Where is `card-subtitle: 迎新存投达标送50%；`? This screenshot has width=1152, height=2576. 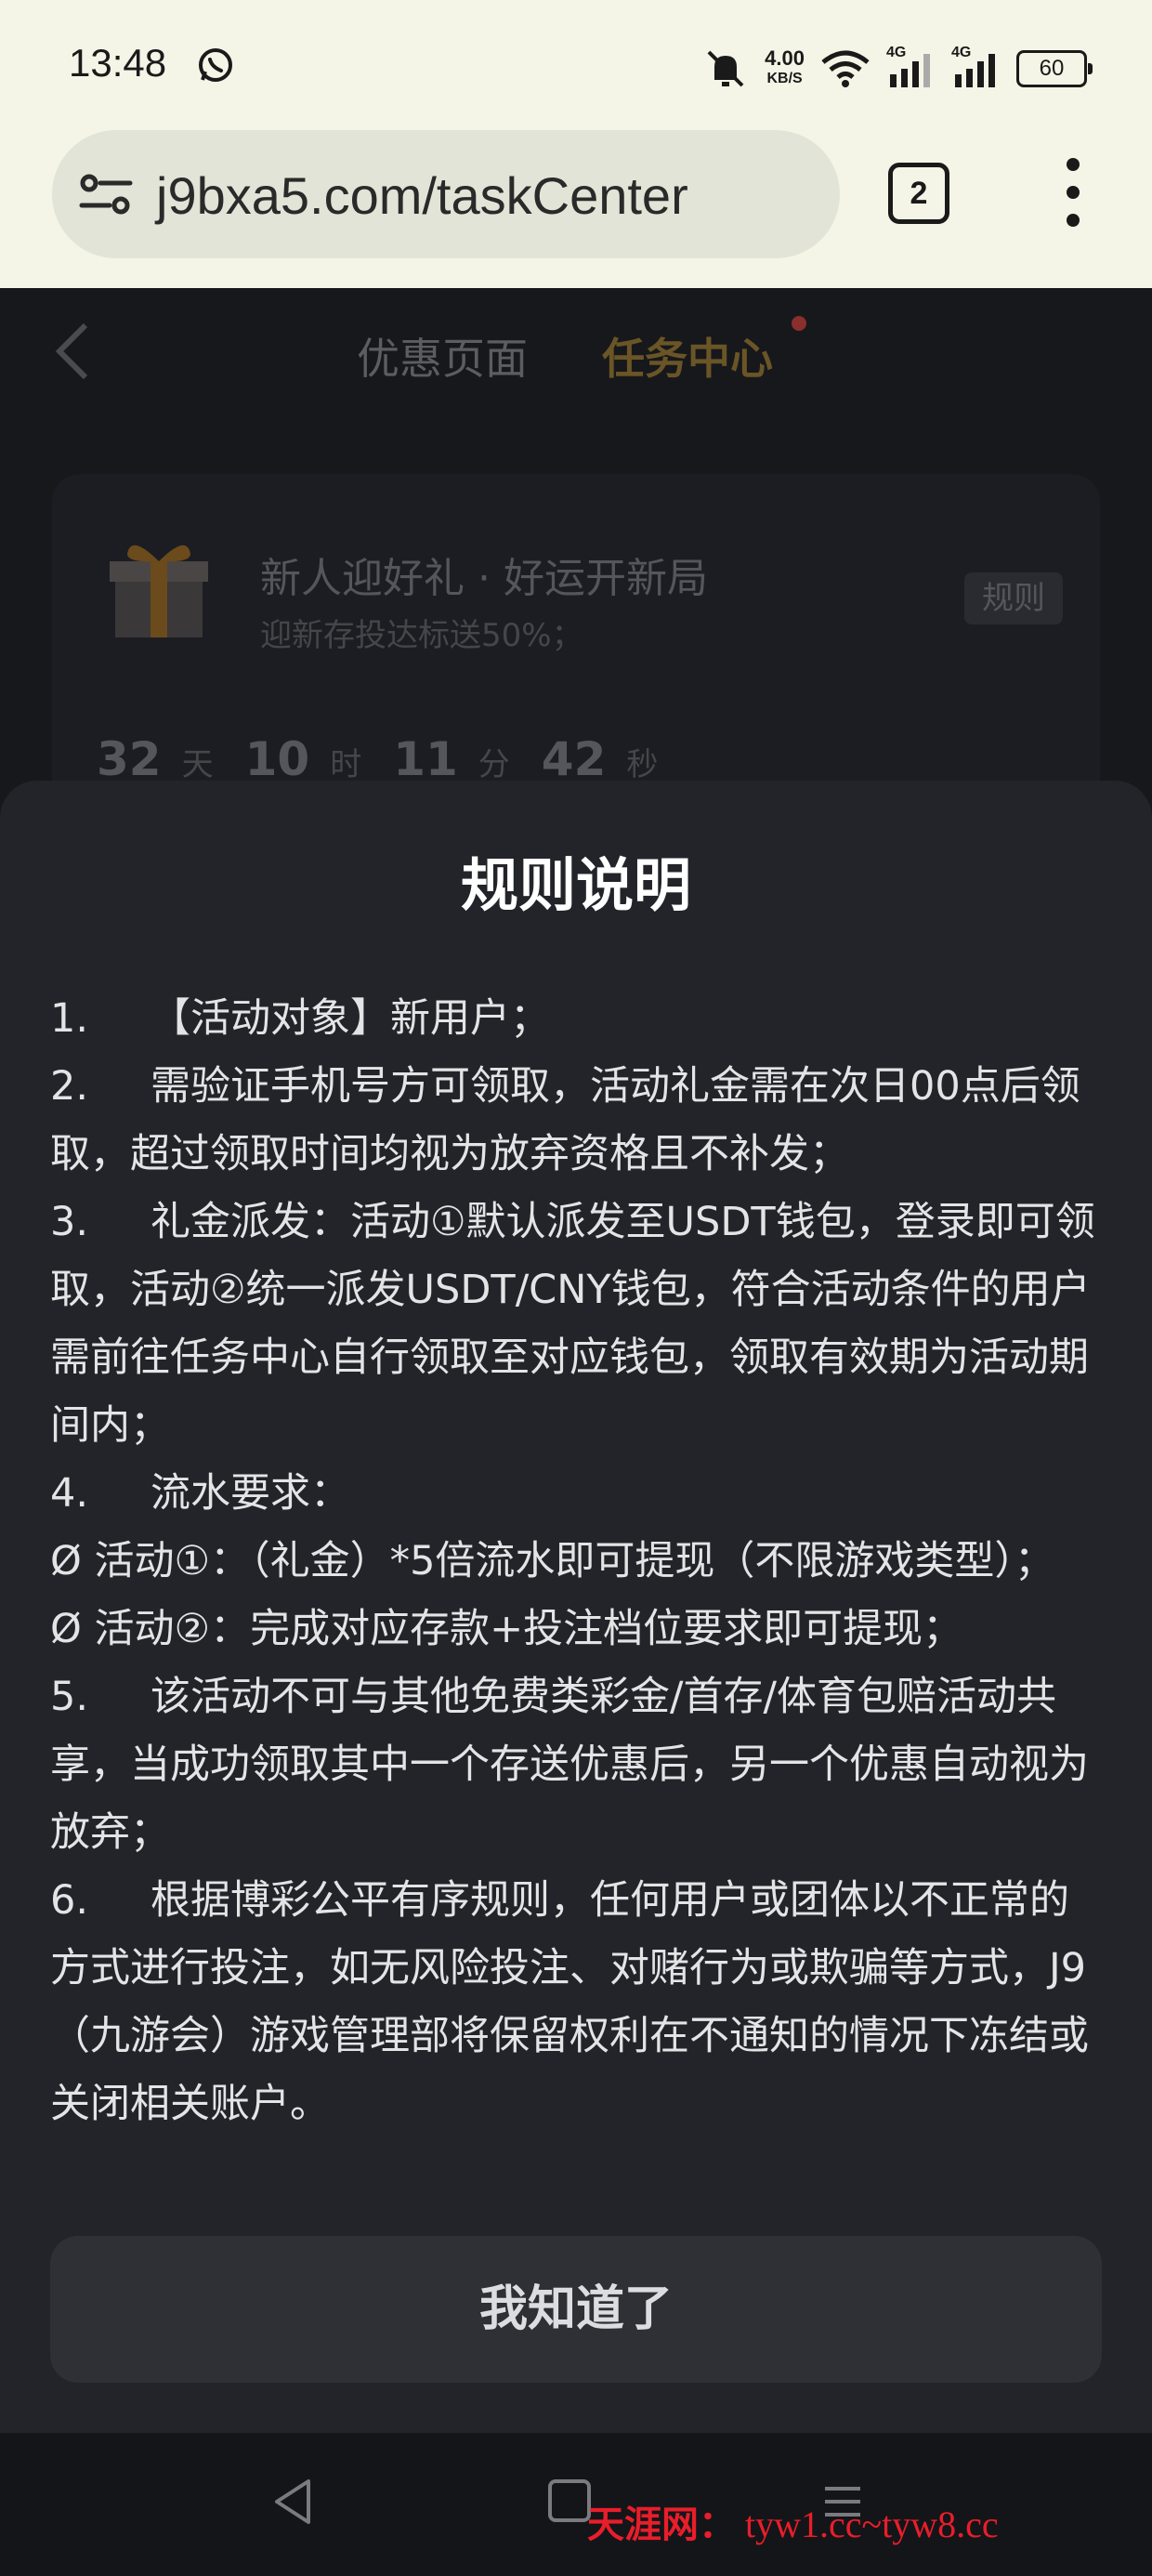 card-subtitle: 迎新存投达标送50%； is located at coordinates (421, 635).